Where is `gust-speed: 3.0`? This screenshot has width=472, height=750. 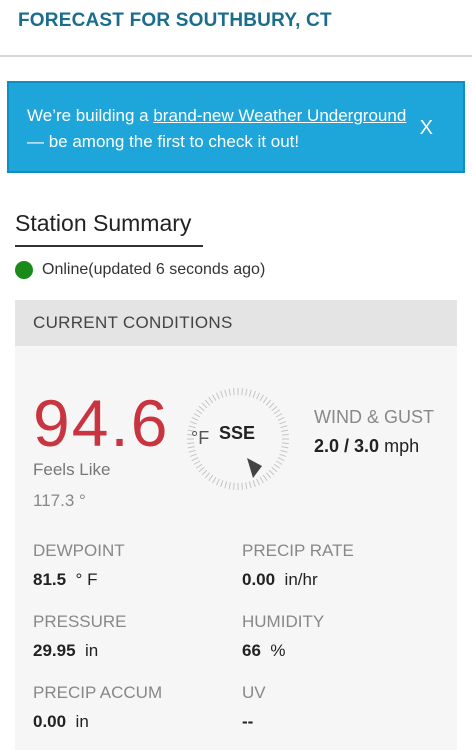
gust-speed: 3.0 is located at coordinates (367, 446).